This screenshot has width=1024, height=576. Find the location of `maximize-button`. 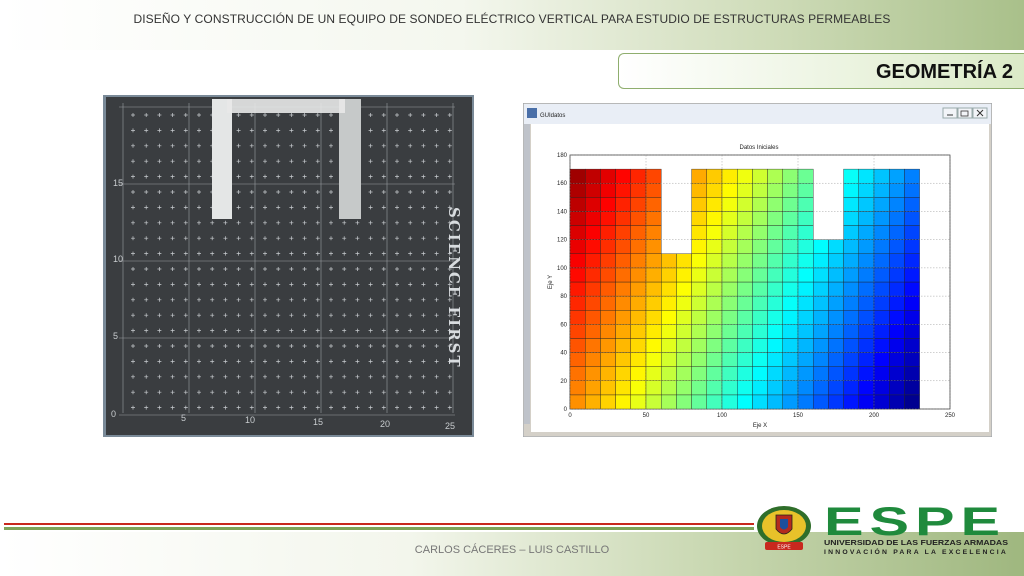

maximize-button is located at coordinates (965, 113).